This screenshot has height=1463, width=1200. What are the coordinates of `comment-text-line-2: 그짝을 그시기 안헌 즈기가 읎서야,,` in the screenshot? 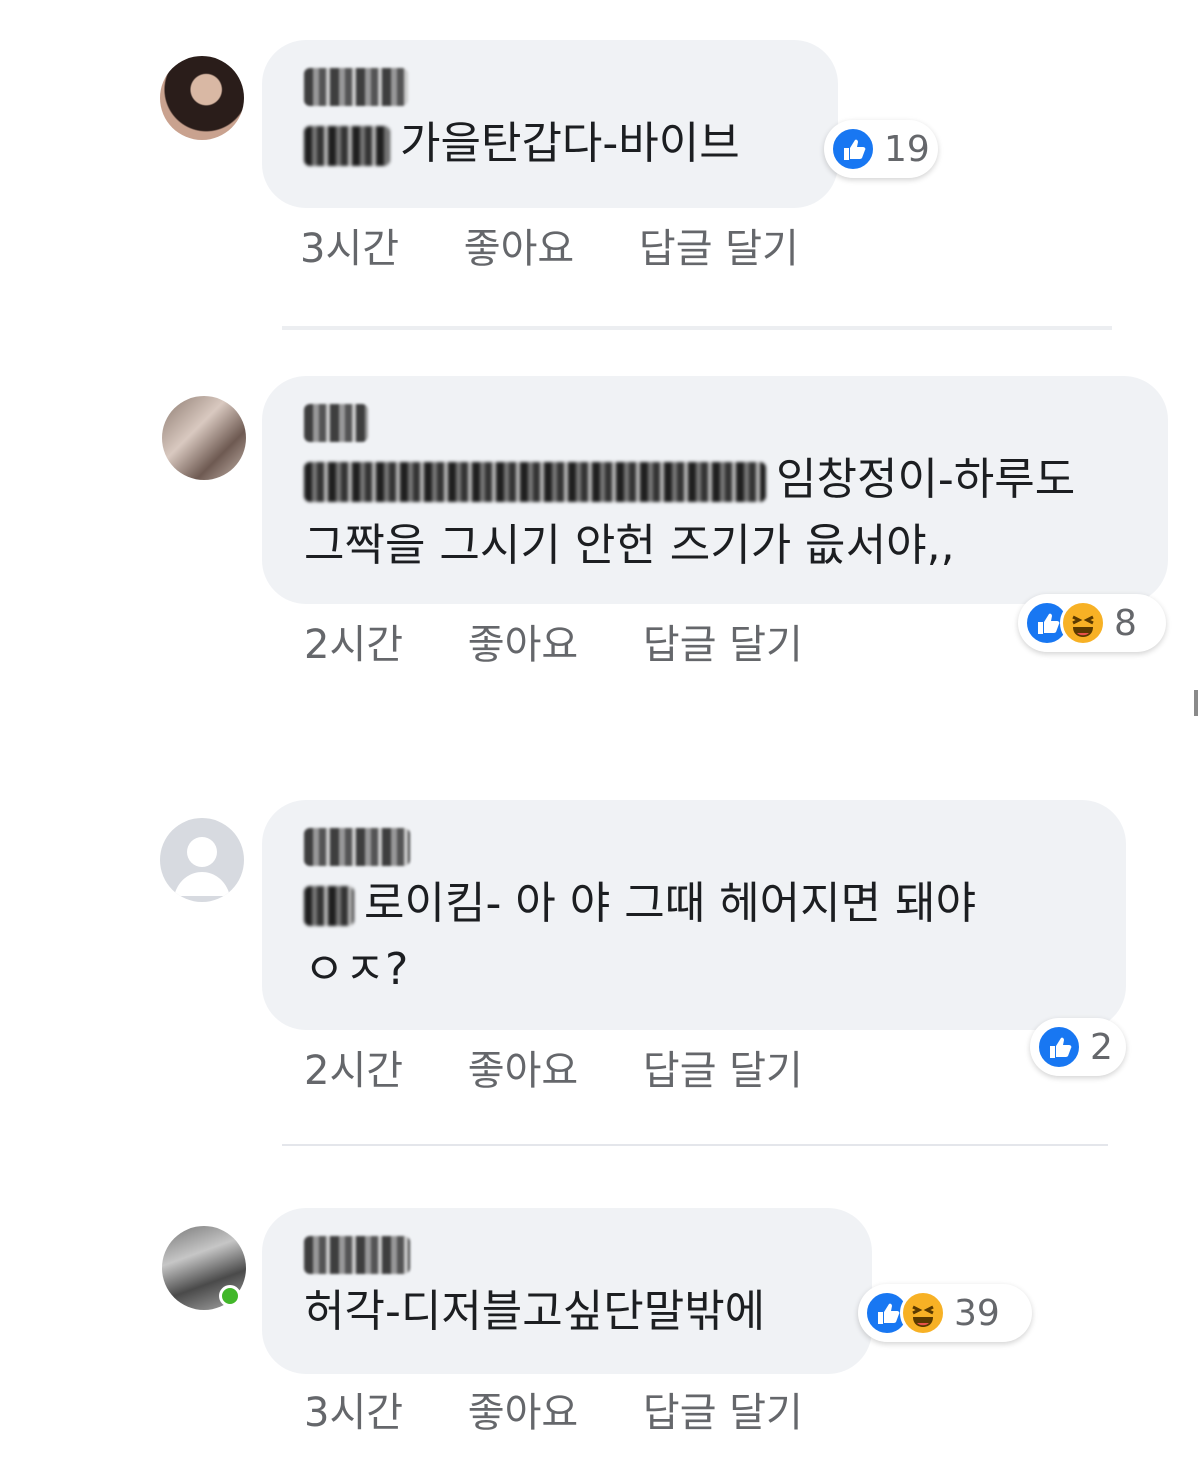 It's located at (629, 545).